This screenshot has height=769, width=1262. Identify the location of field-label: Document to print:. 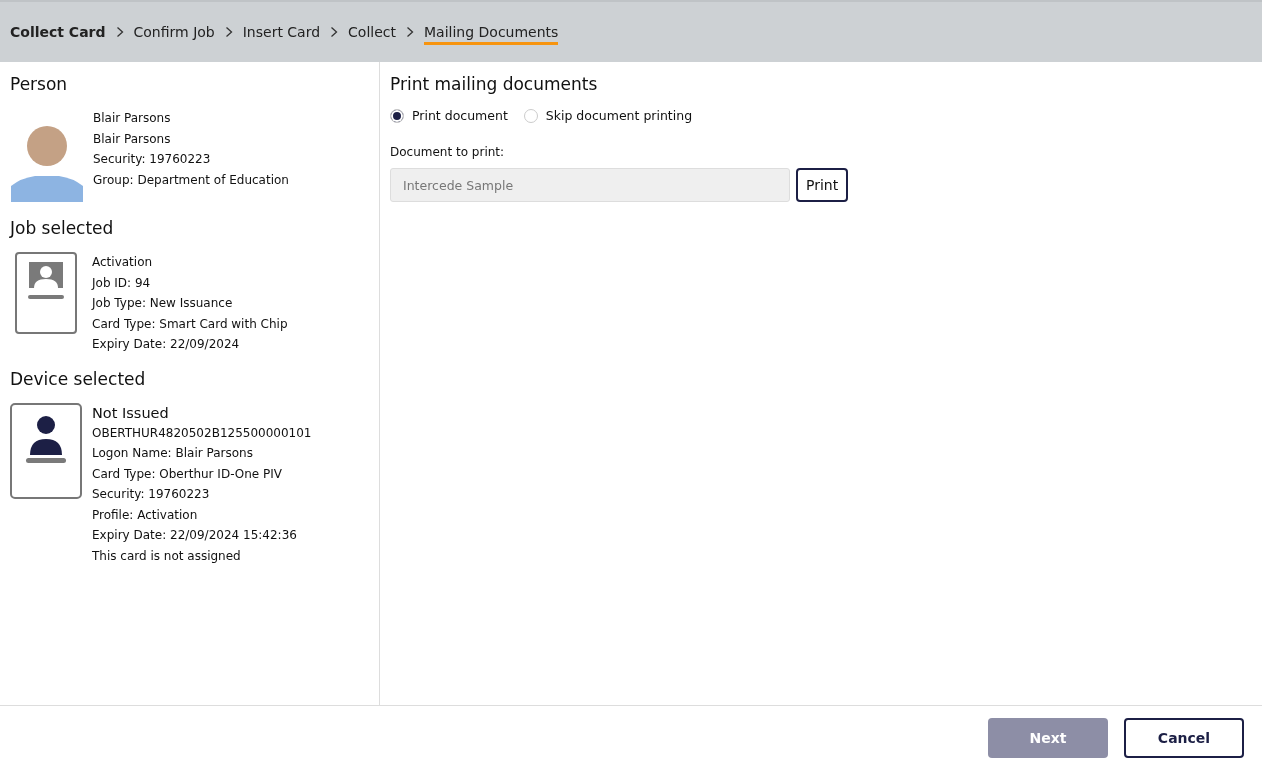
(448, 152).